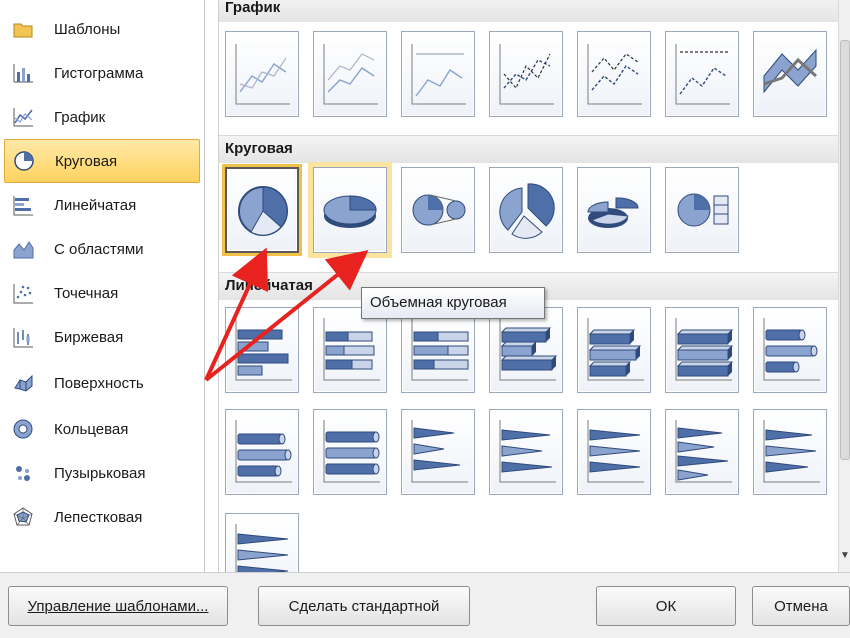 The height and width of the screenshot is (638, 850). What do you see at coordinates (91, 429) in the screenshot?
I see `sidebar-item-label: Кольцевая` at bounding box center [91, 429].